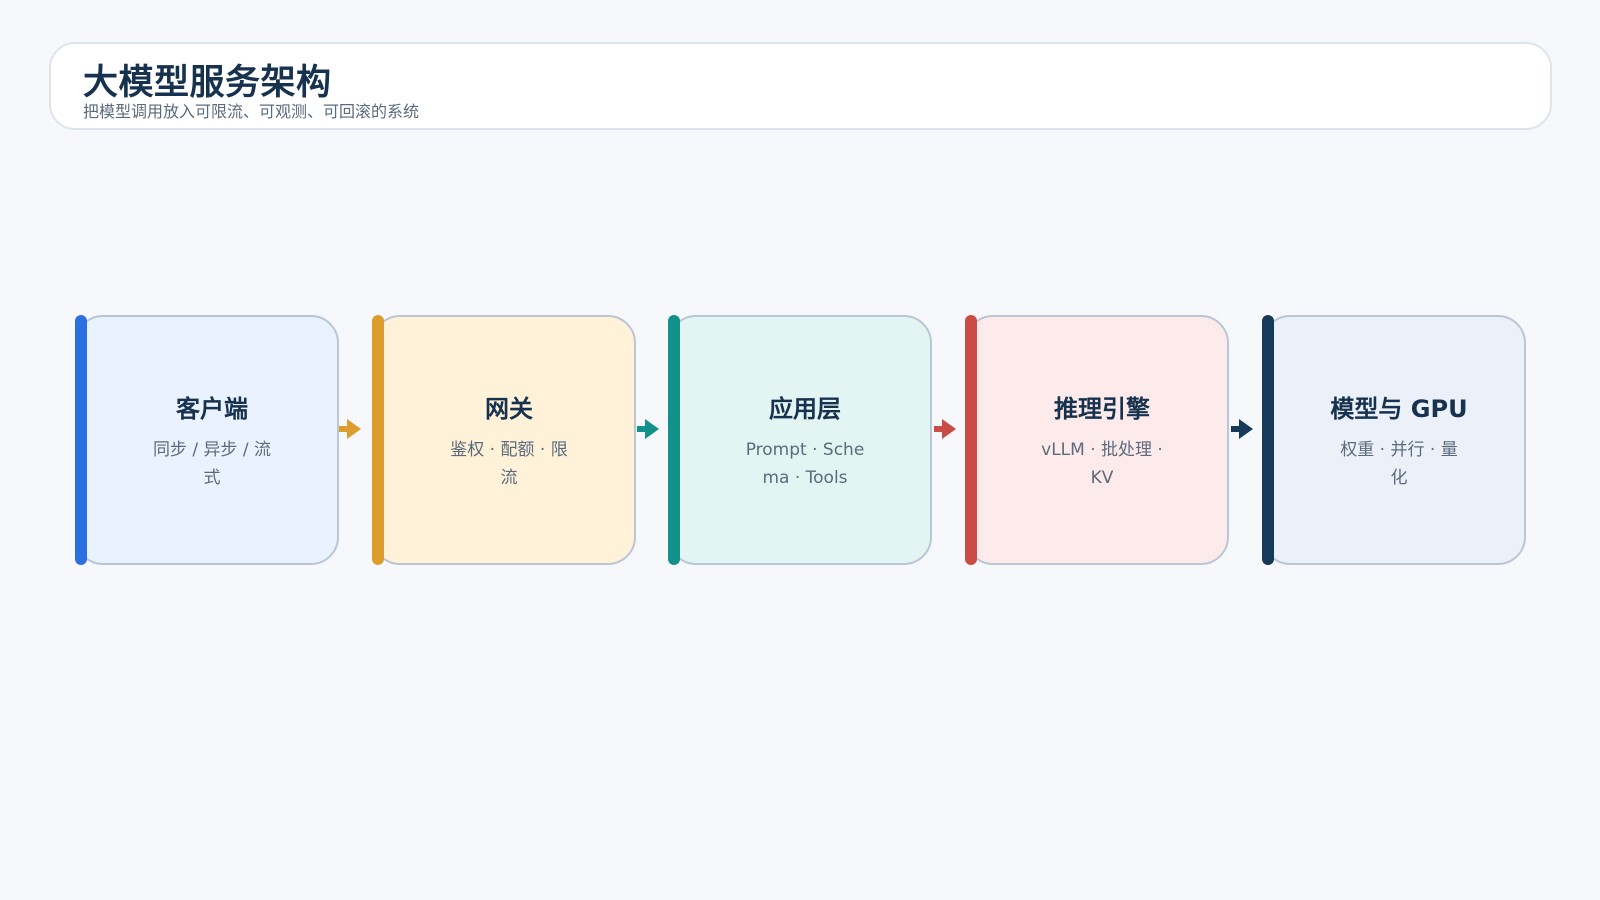 The height and width of the screenshot is (900, 1600). What do you see at coordinates (1102, 408) in the screenshot?
I see `stage-title: 推理引擎` at bounding box center [1102, 408].